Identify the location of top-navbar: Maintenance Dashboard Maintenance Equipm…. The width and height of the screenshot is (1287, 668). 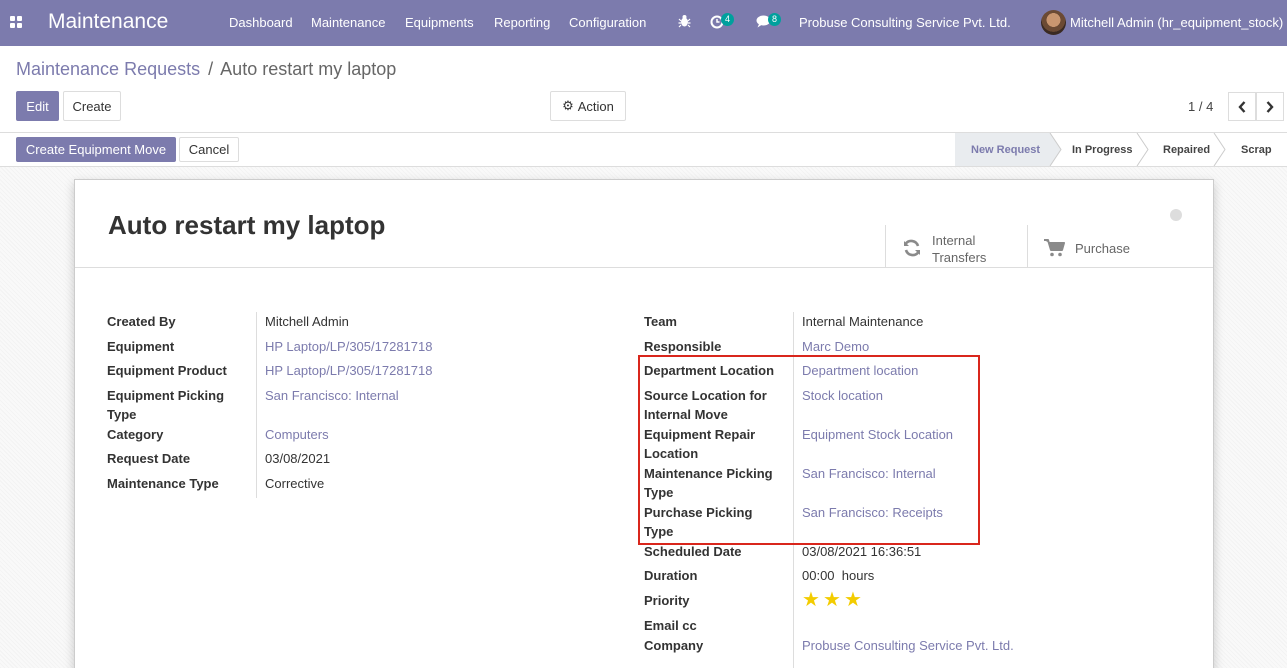
(643, 23).